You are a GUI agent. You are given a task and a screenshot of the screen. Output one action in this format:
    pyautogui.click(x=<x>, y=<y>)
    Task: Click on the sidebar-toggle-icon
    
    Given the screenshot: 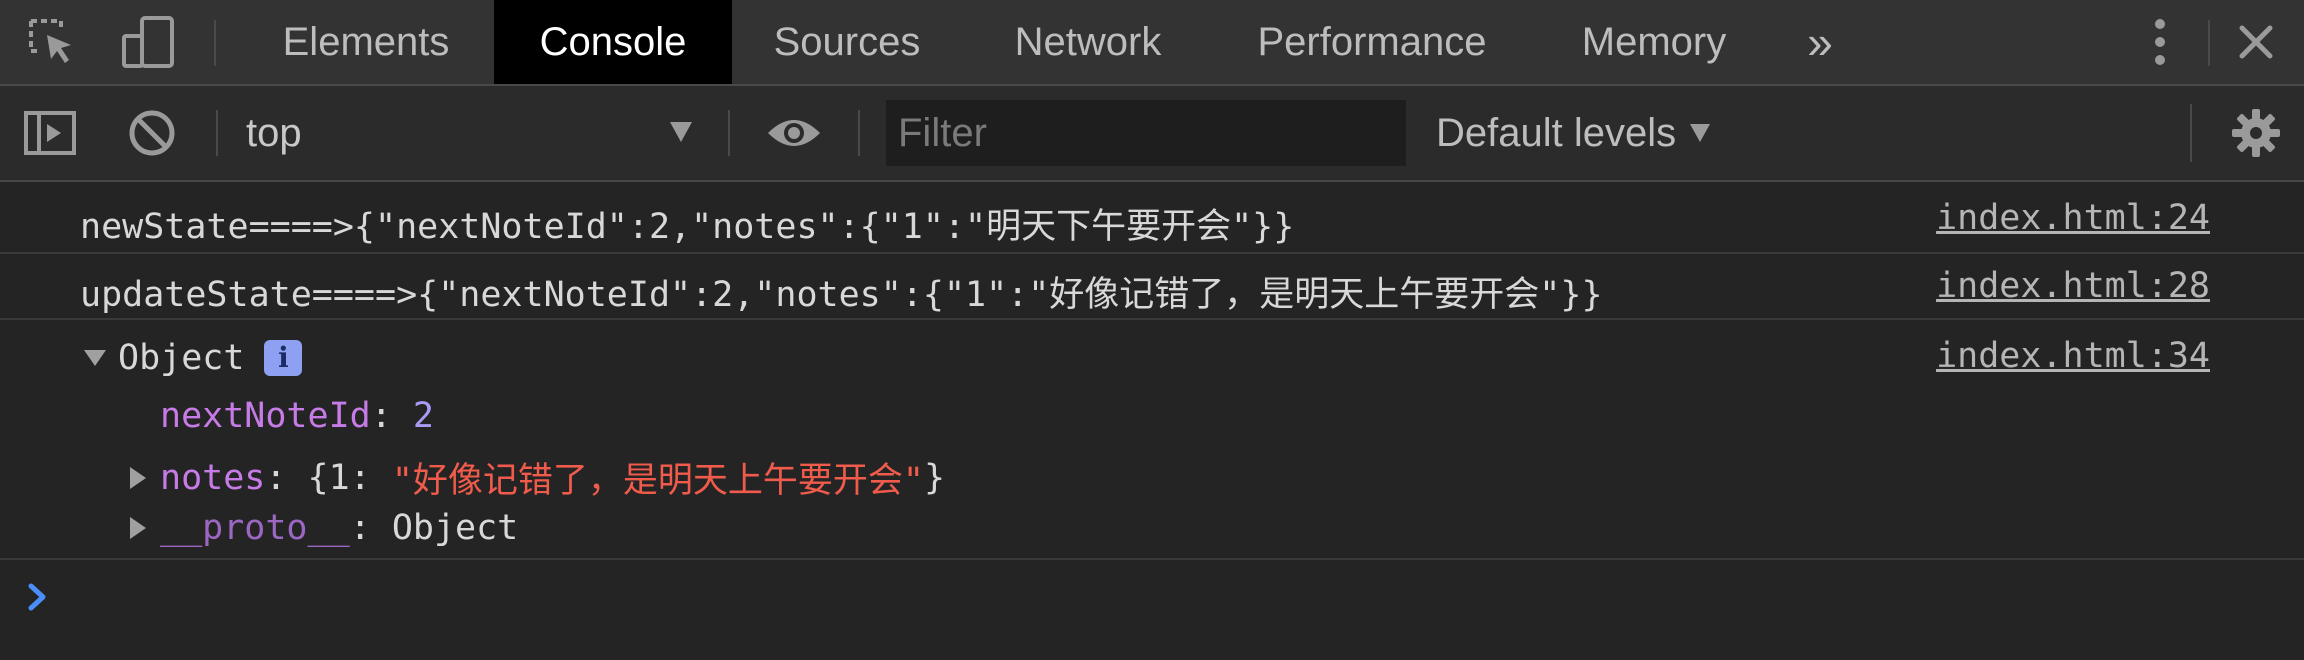 What is the action you would take?
    pyautogui.click(x=50, y=133)
    